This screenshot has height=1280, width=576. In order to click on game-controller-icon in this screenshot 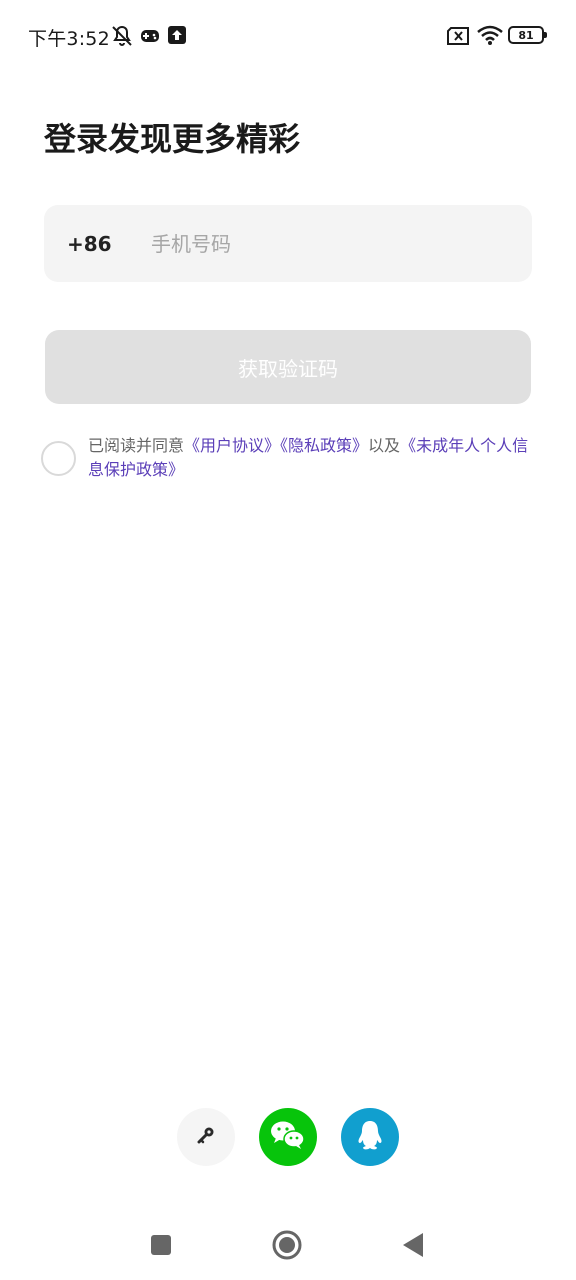, I will do `click(150, 38)`.